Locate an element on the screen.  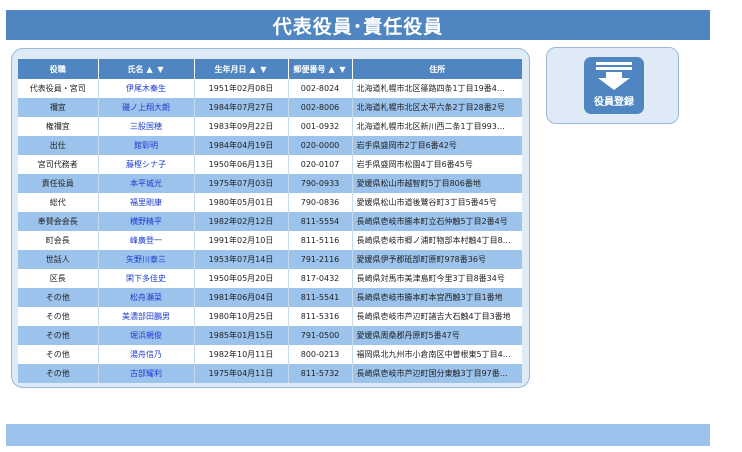
cell-role: 禰宜 is located at coordinates (58, 107).